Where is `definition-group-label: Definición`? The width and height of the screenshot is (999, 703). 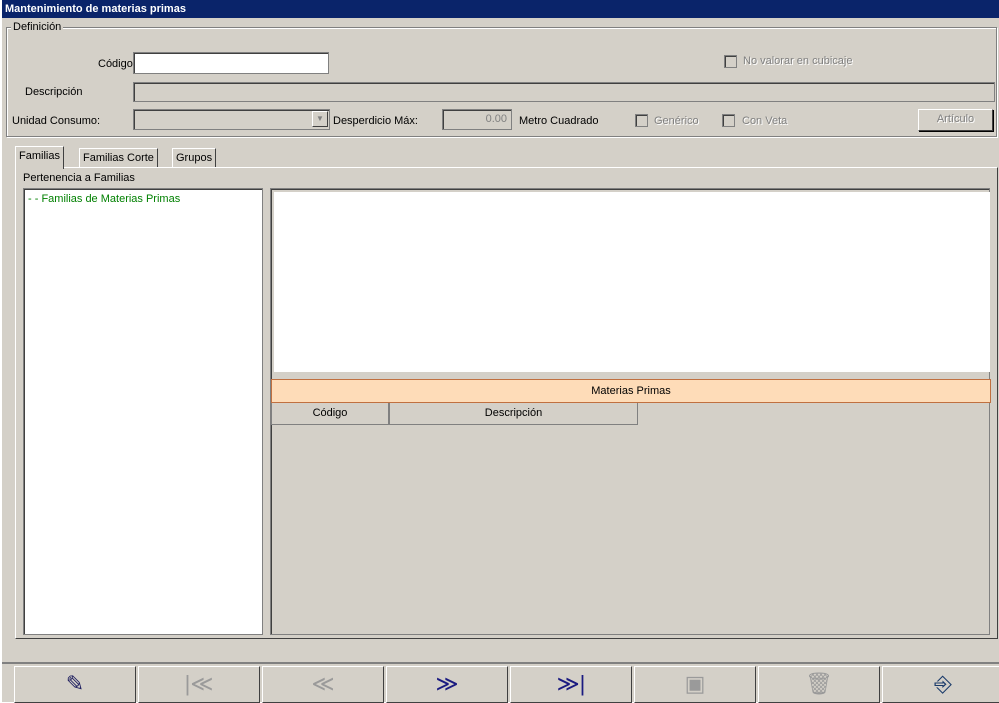
definition-group-label: Definición is located at coordinates (37, 27).